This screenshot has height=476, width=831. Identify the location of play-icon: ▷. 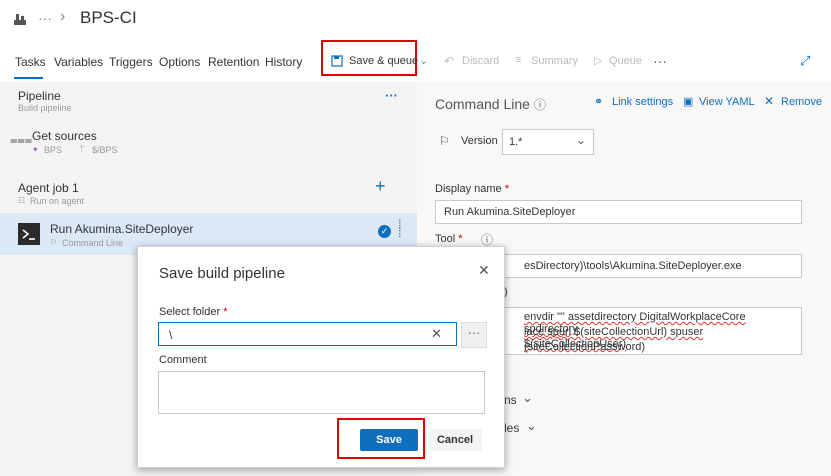
(598, 61).